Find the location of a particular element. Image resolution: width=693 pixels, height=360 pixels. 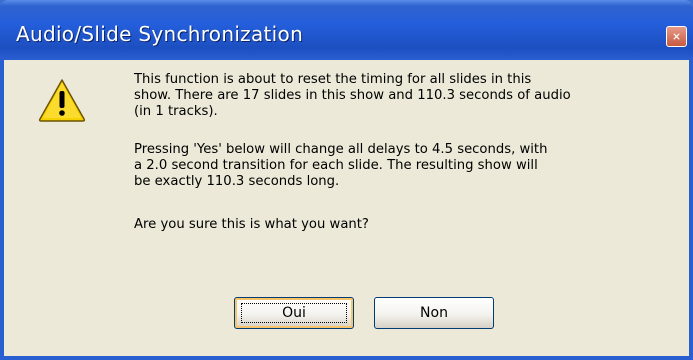

close-button is located at coordinates (676, 36).